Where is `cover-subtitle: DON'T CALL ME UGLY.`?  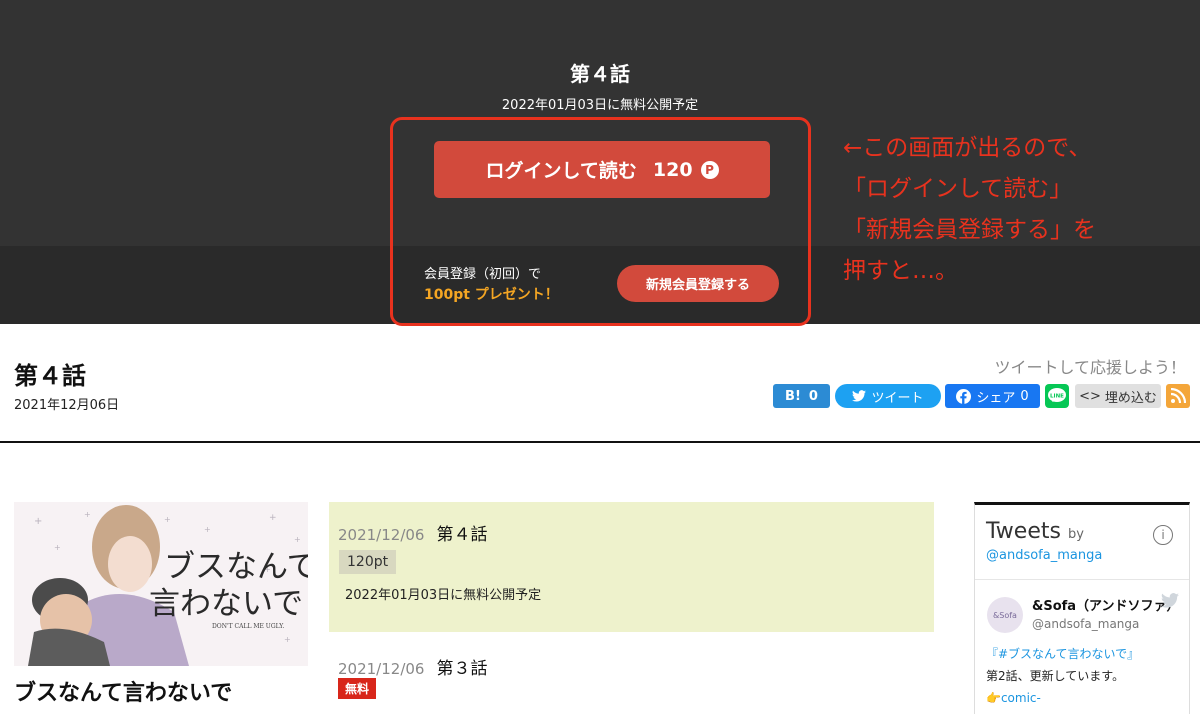 cover-subtitle: DON'T CALL ME UGLY. is located at coordinates (248, 626).